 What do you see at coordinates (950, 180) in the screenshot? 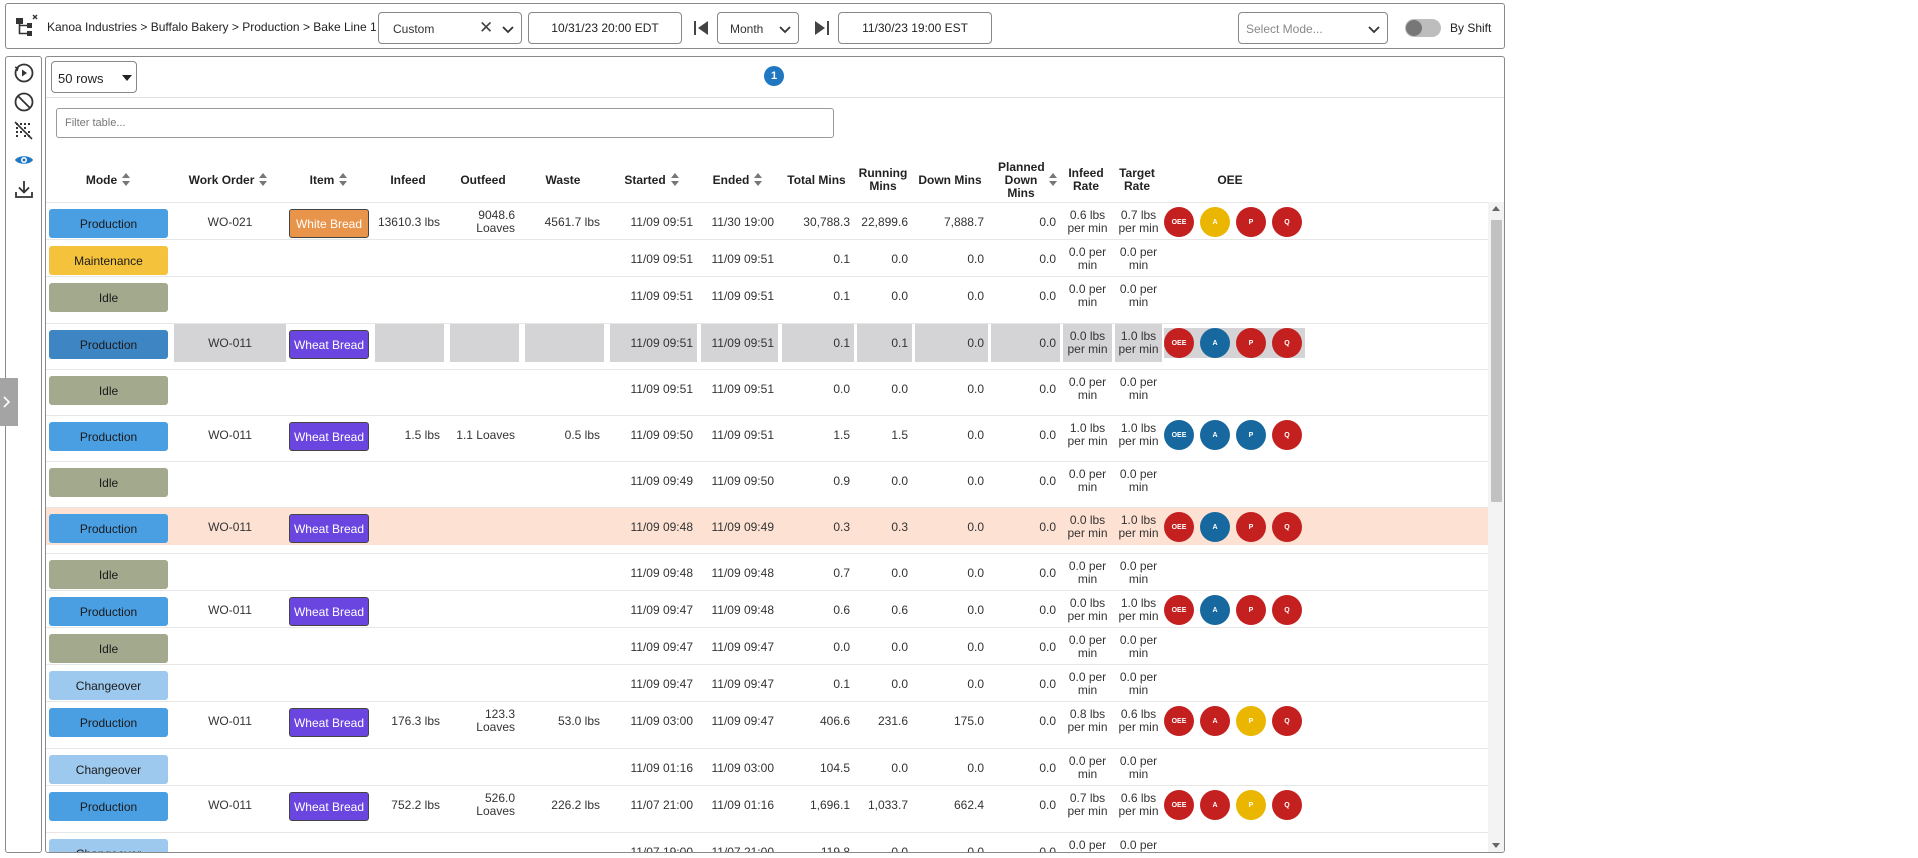
I see `col-header-down-mins: Down Mins` at bounding box center [950, 180].